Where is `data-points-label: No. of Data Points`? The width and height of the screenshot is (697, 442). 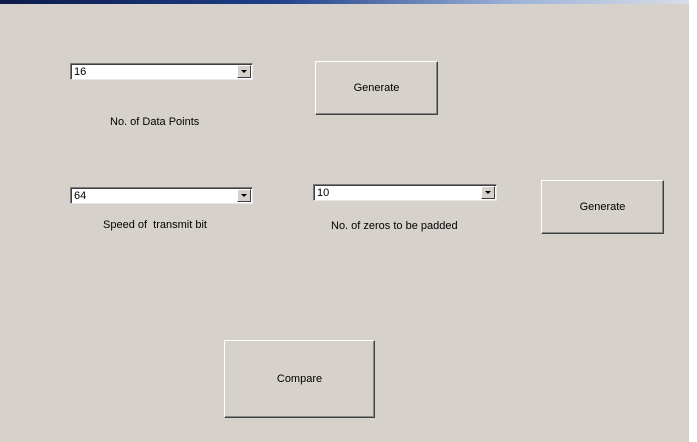 data-points-label: No. of Data Points is located at coordinates (155, 122).